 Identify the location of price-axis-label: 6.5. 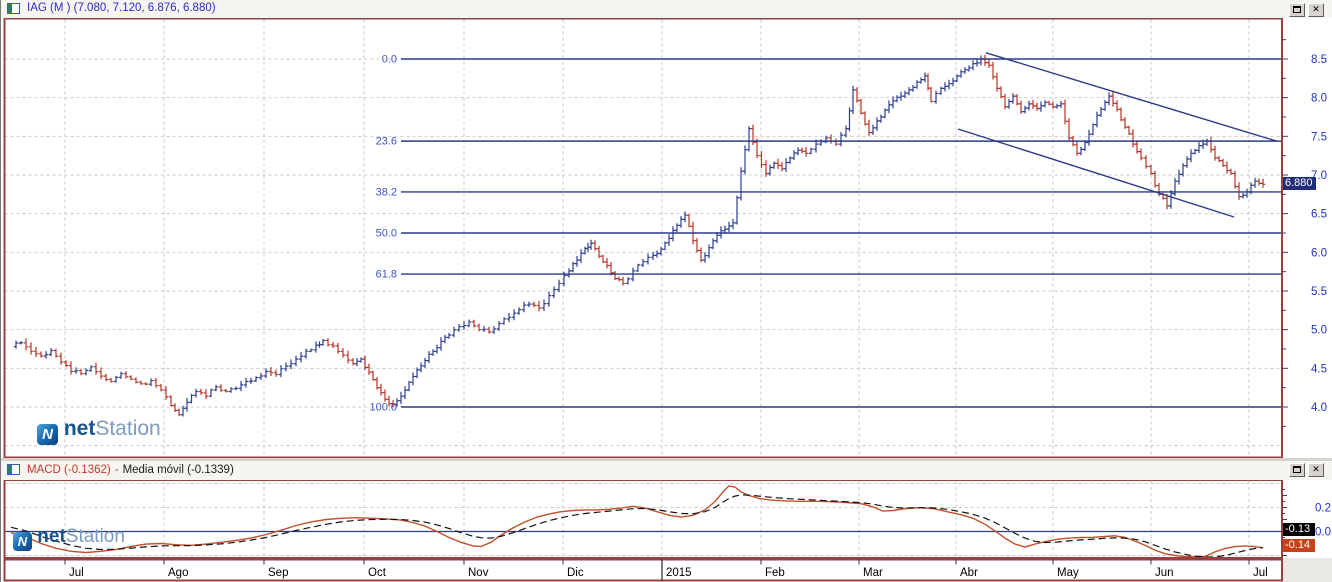
(1319, 215).